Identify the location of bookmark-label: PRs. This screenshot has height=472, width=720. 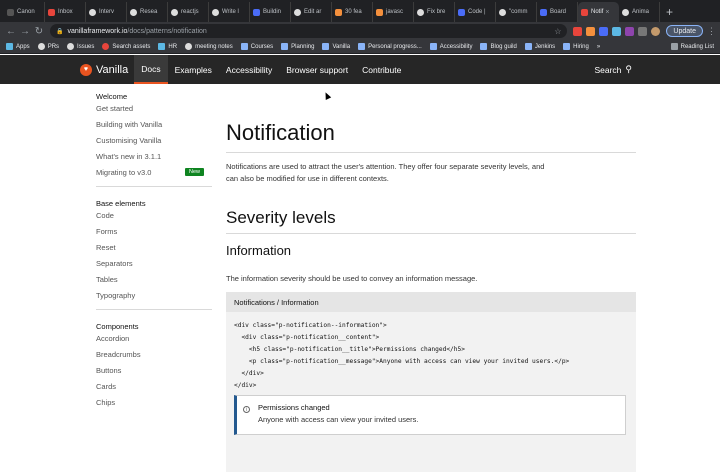
(53, 46).